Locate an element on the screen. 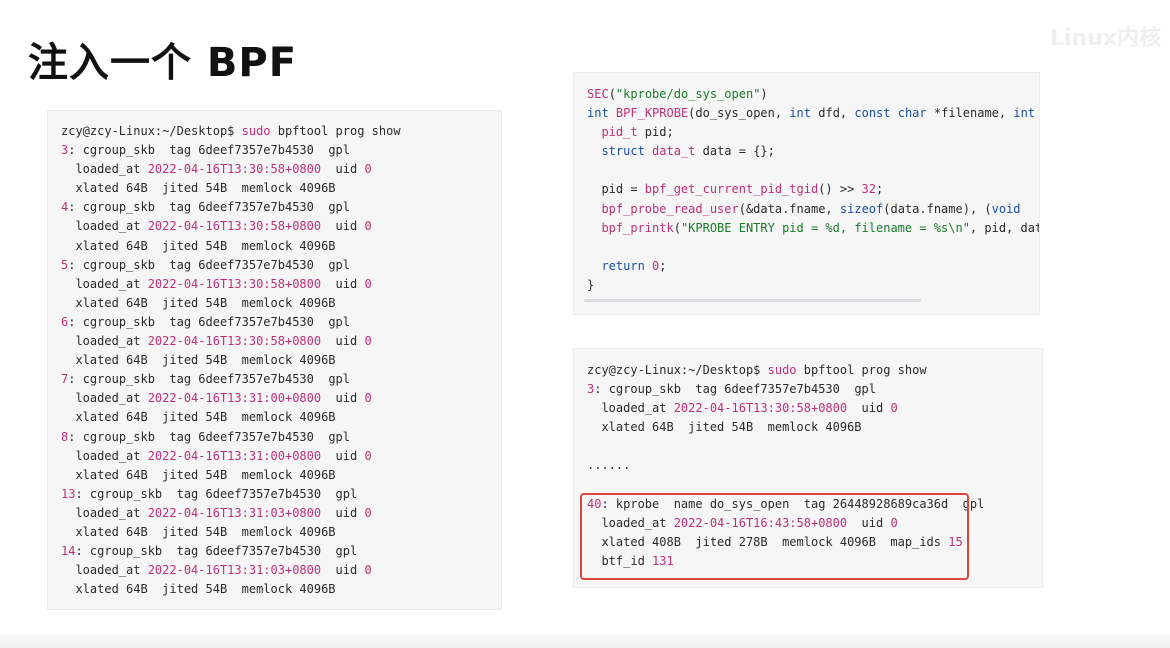 This screenshot has width=1170, height=648. prog-id: 6 is located at coordinates (65, 321).